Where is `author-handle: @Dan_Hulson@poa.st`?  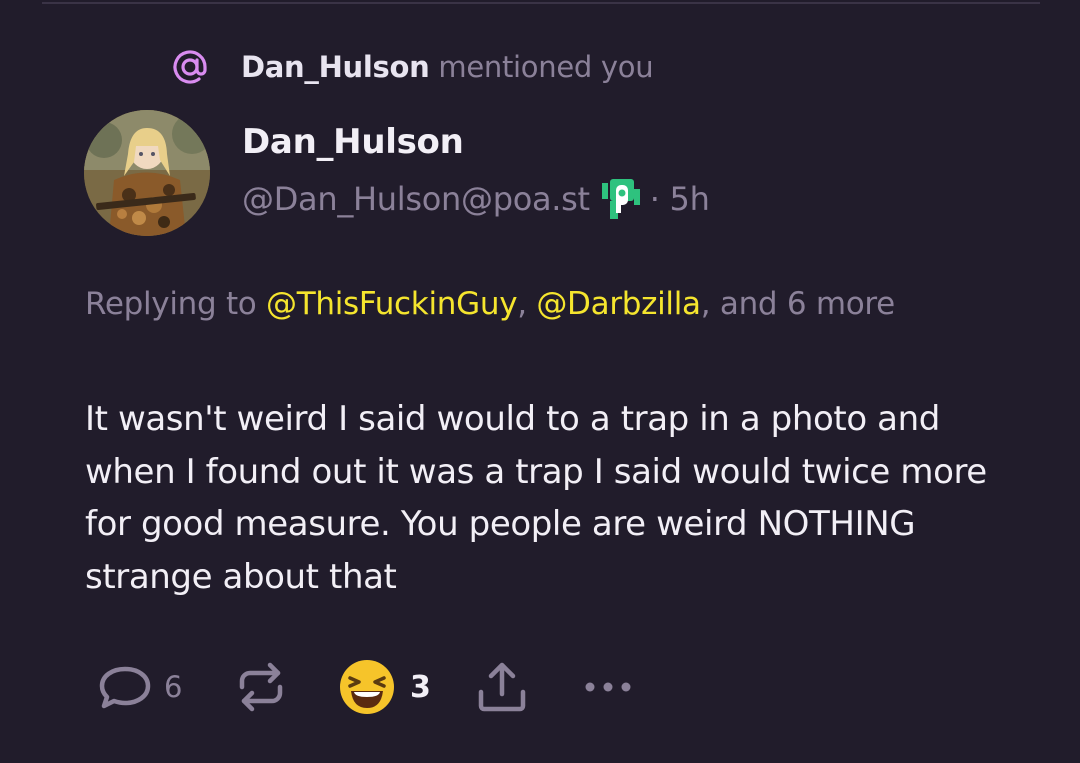
author-handle: @Dan_Hulson@poa.st is located at coordinates (416, 199).